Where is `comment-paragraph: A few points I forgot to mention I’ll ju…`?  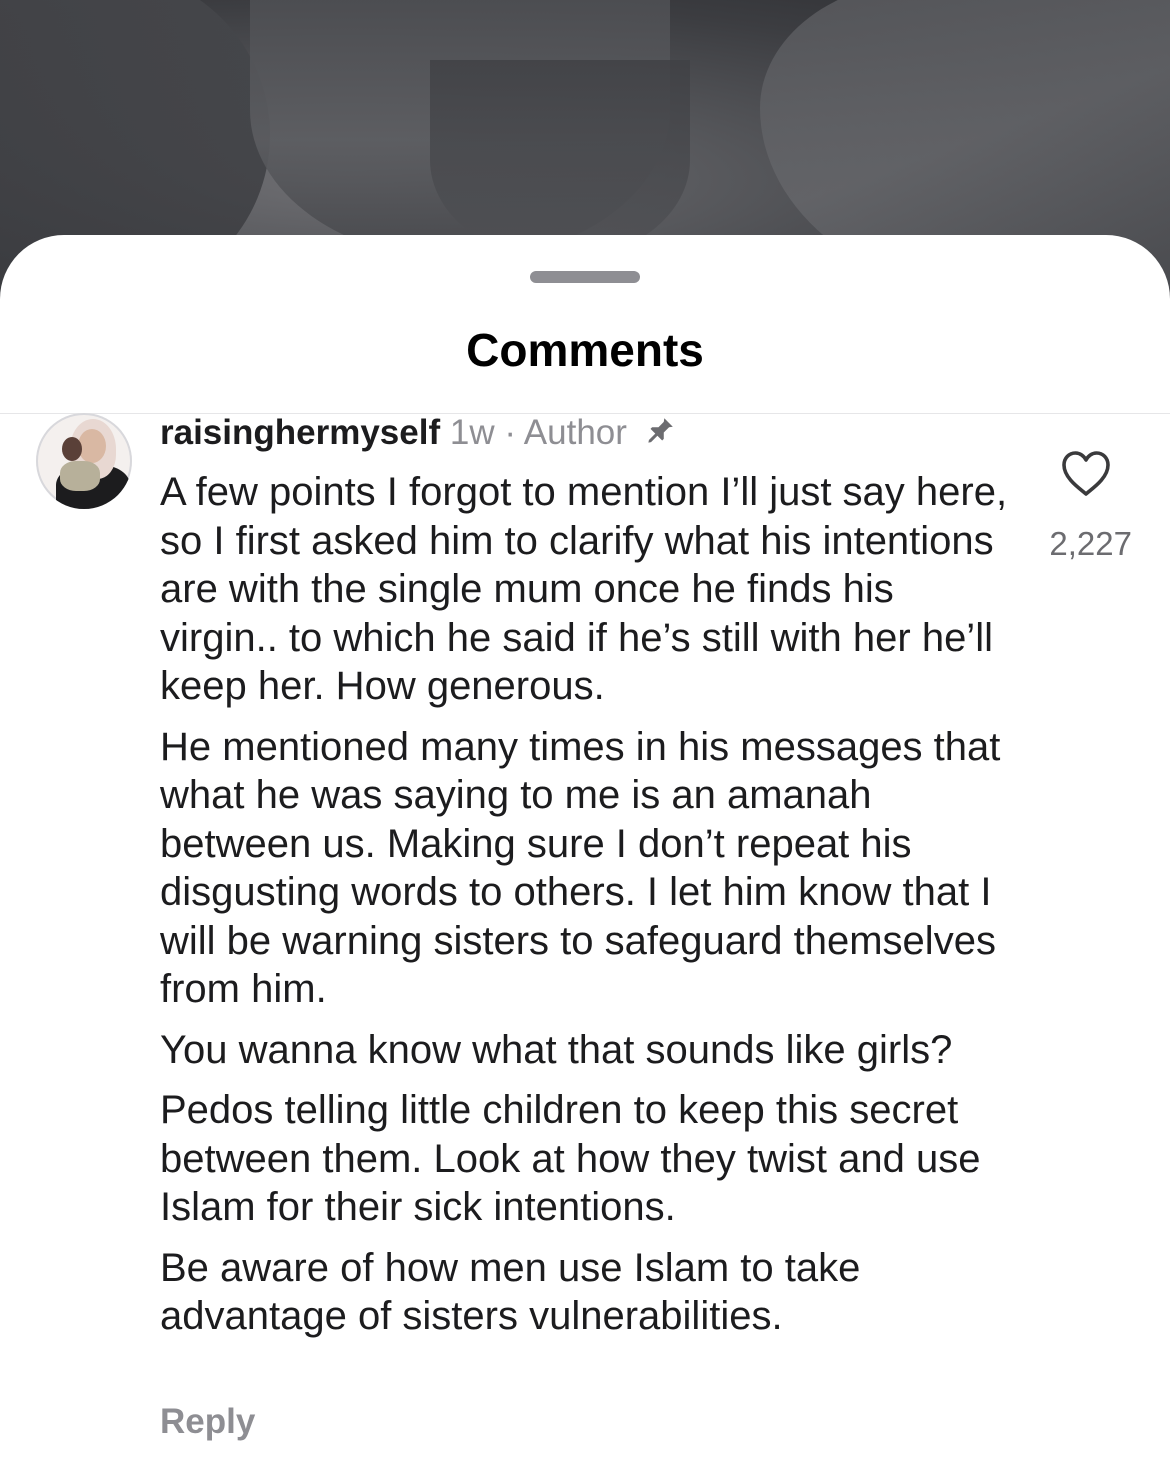
comment-paragraph: A few points I forgot to mention I’ll ju… is located at coordinates (584, 589).